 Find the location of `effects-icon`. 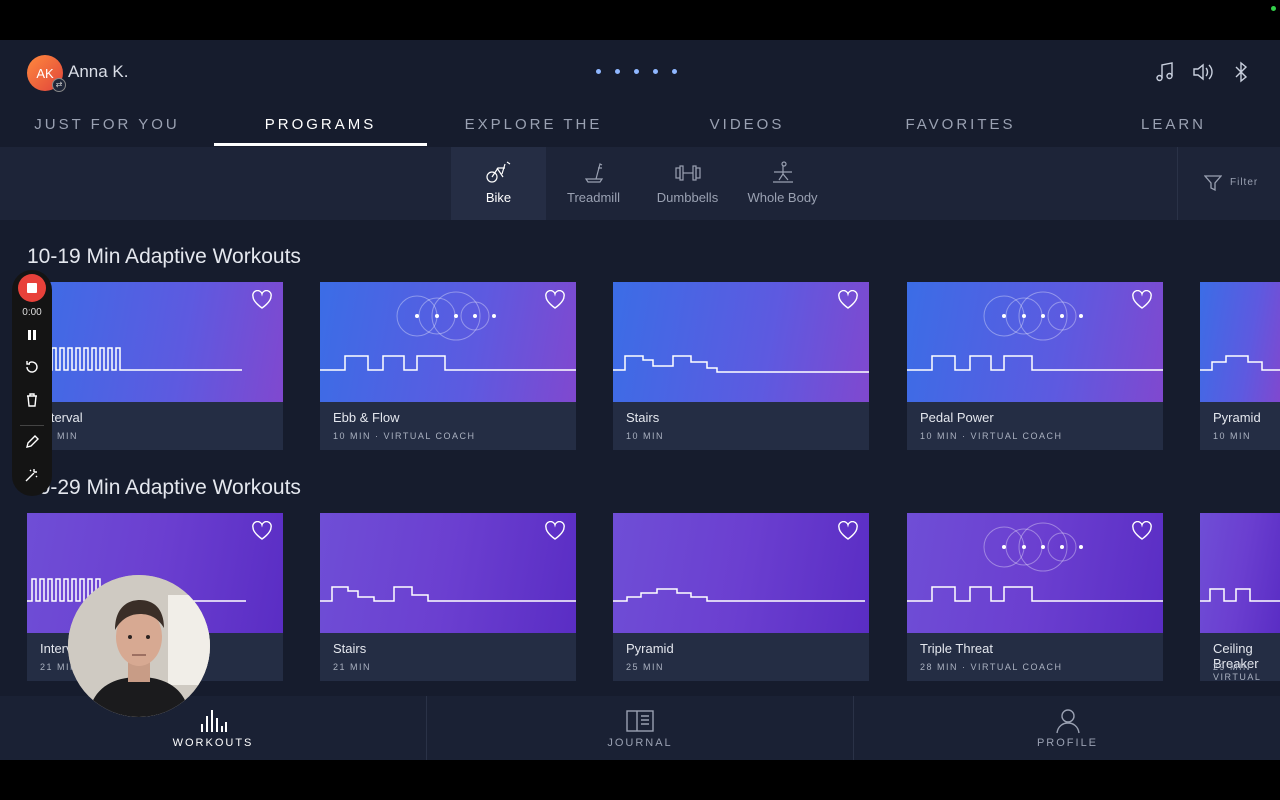

effects-icon is located at coordinates (32, 475).